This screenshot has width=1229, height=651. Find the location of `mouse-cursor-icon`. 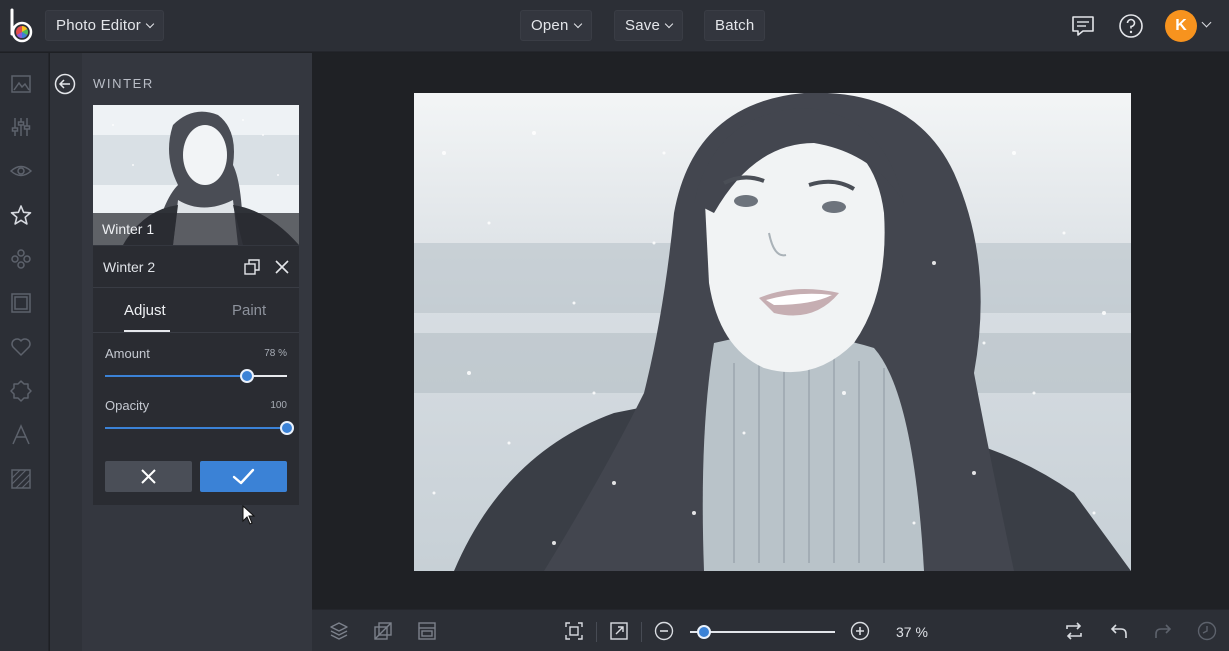

mouse-cursor-icon is located at coordinates (249, 515).